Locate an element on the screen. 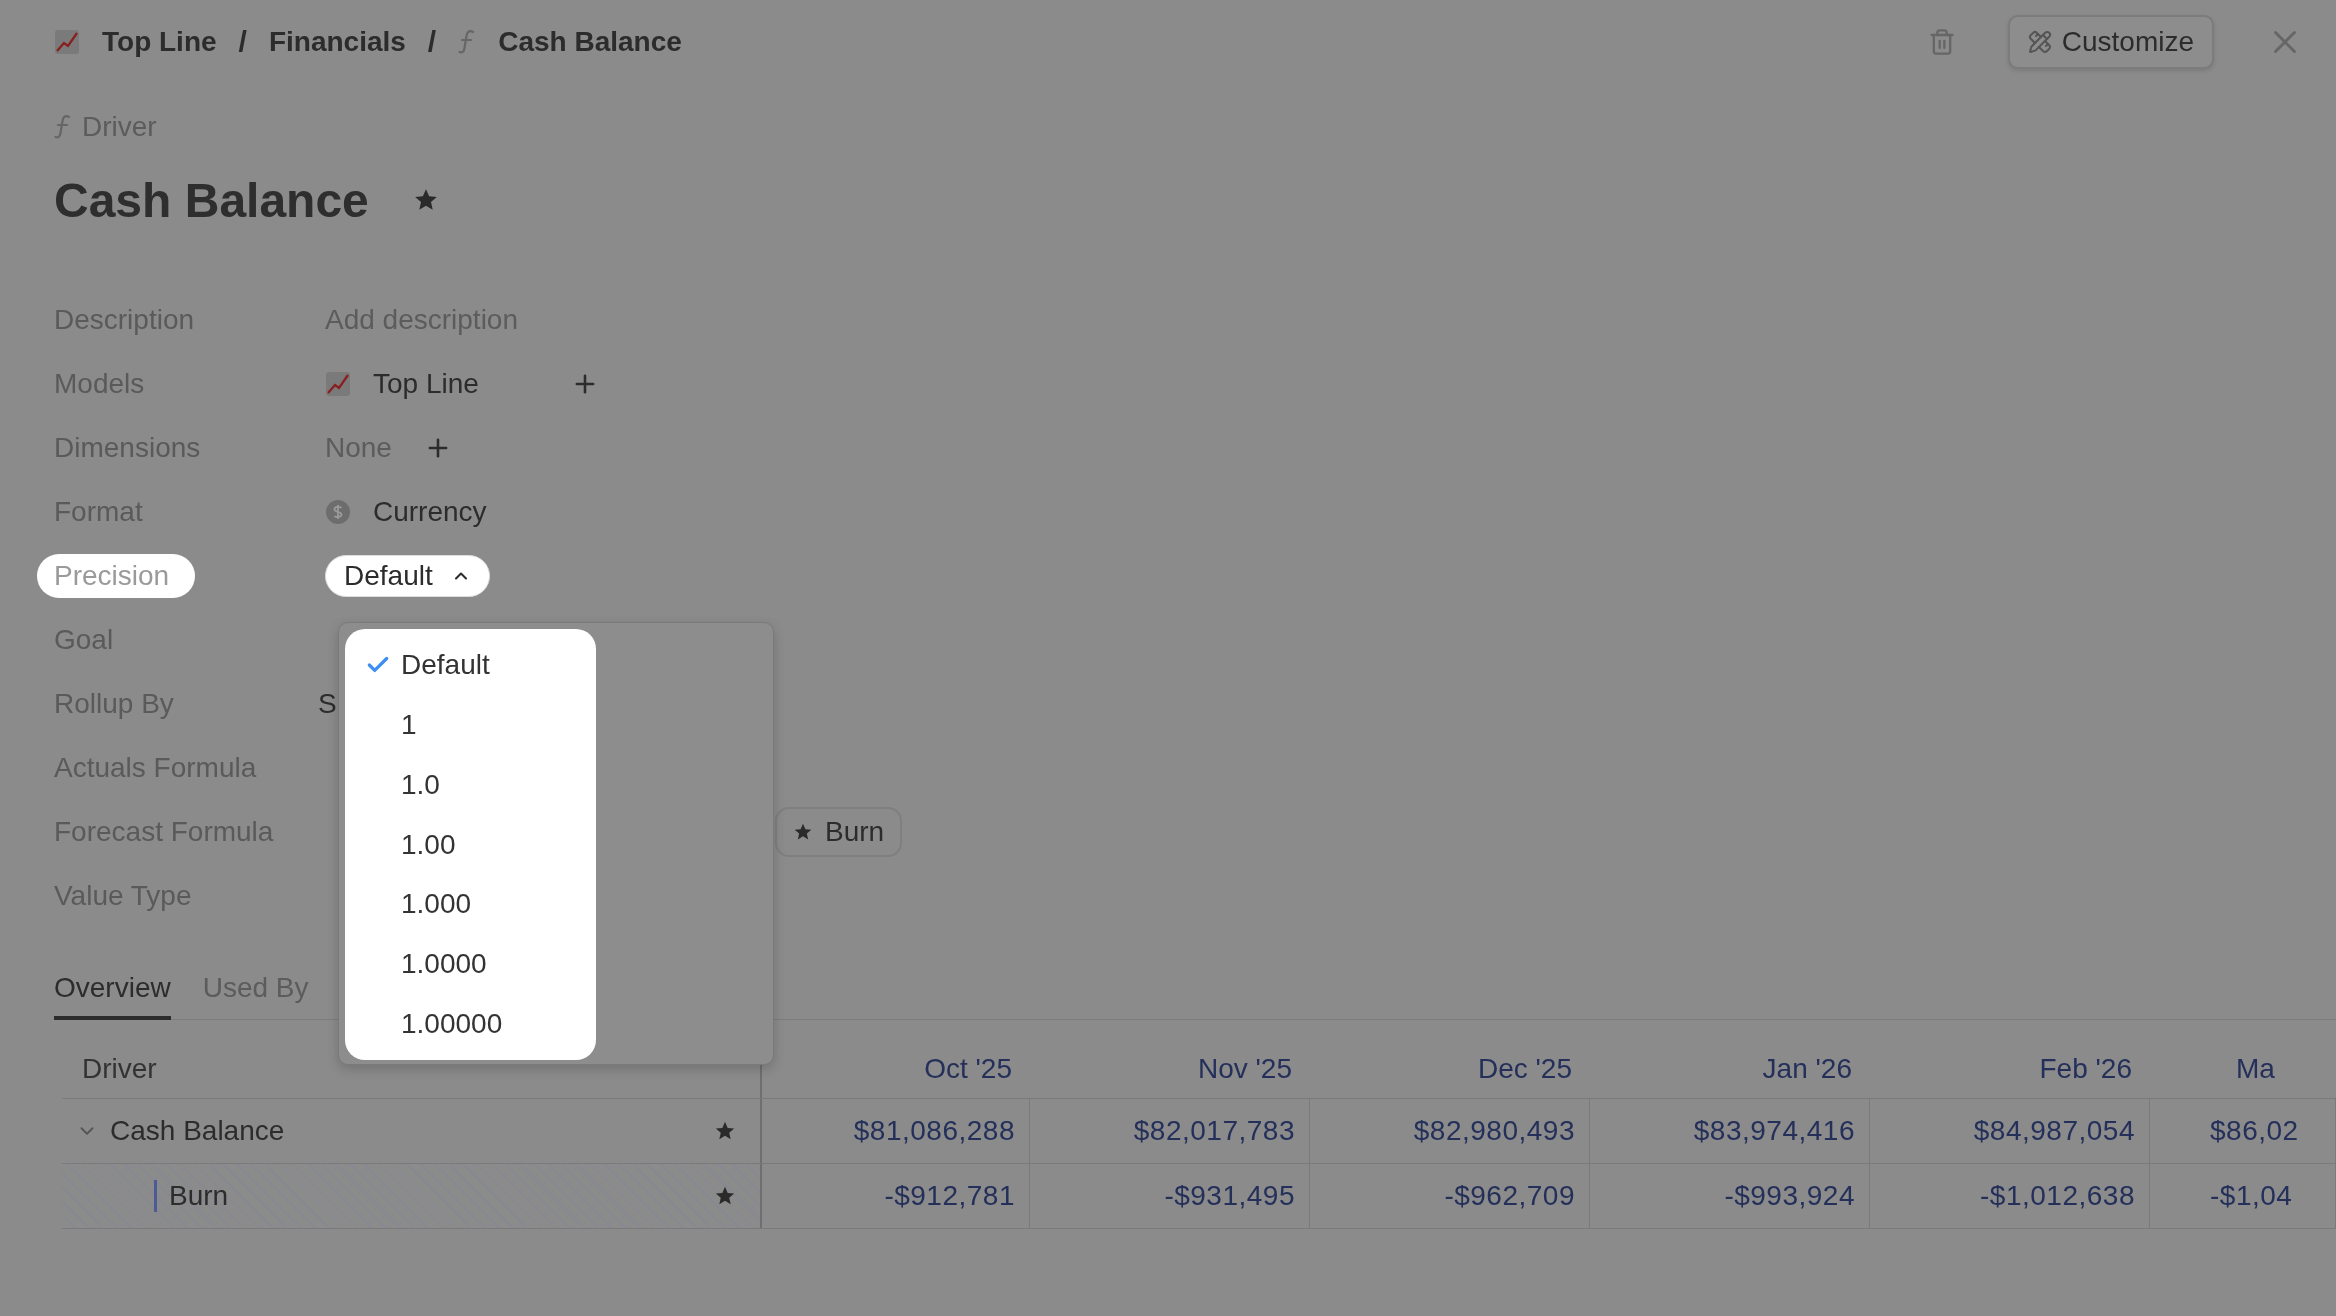 Image resolution: width=2336 pixels, height=1316 pixels. column-header: Feb '26 is located at coordinates (2085, 1069).